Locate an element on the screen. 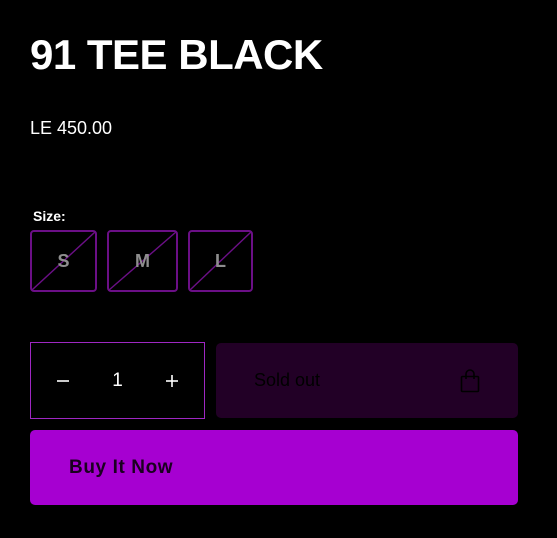 The height and width of the screenshot is (538, 557). size-option-label: M is located at coordinates (142, 260).